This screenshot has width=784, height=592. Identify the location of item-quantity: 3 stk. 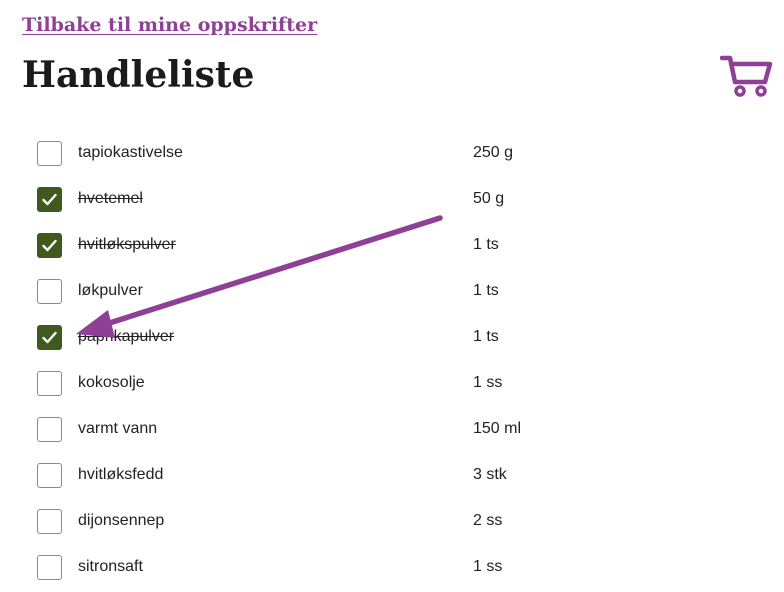
(490, 474).